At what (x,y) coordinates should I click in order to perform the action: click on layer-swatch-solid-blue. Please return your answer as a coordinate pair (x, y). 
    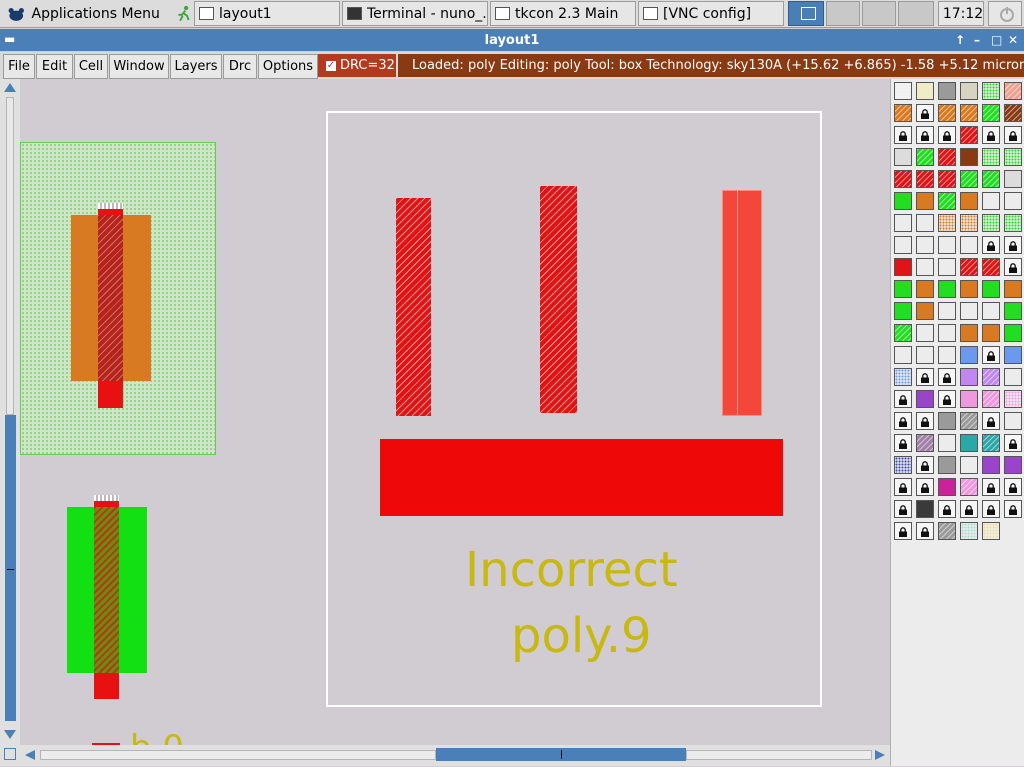
    Looking at the image, I should click on (969, 355).